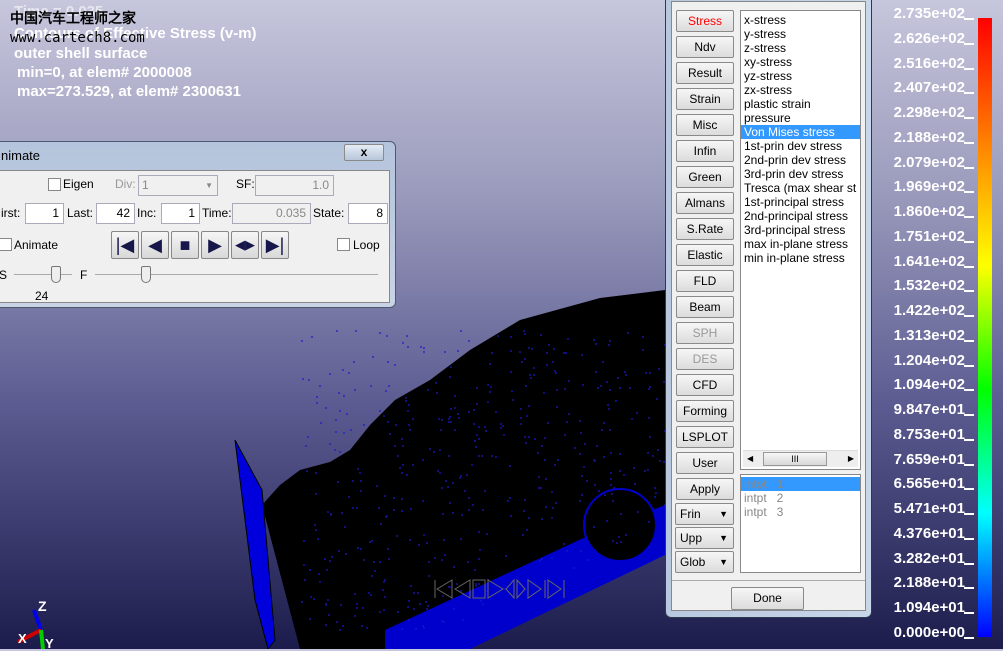  Describe the element at coordinates (767, 598) in the screenshot. I see `done-button: Done` at that location.